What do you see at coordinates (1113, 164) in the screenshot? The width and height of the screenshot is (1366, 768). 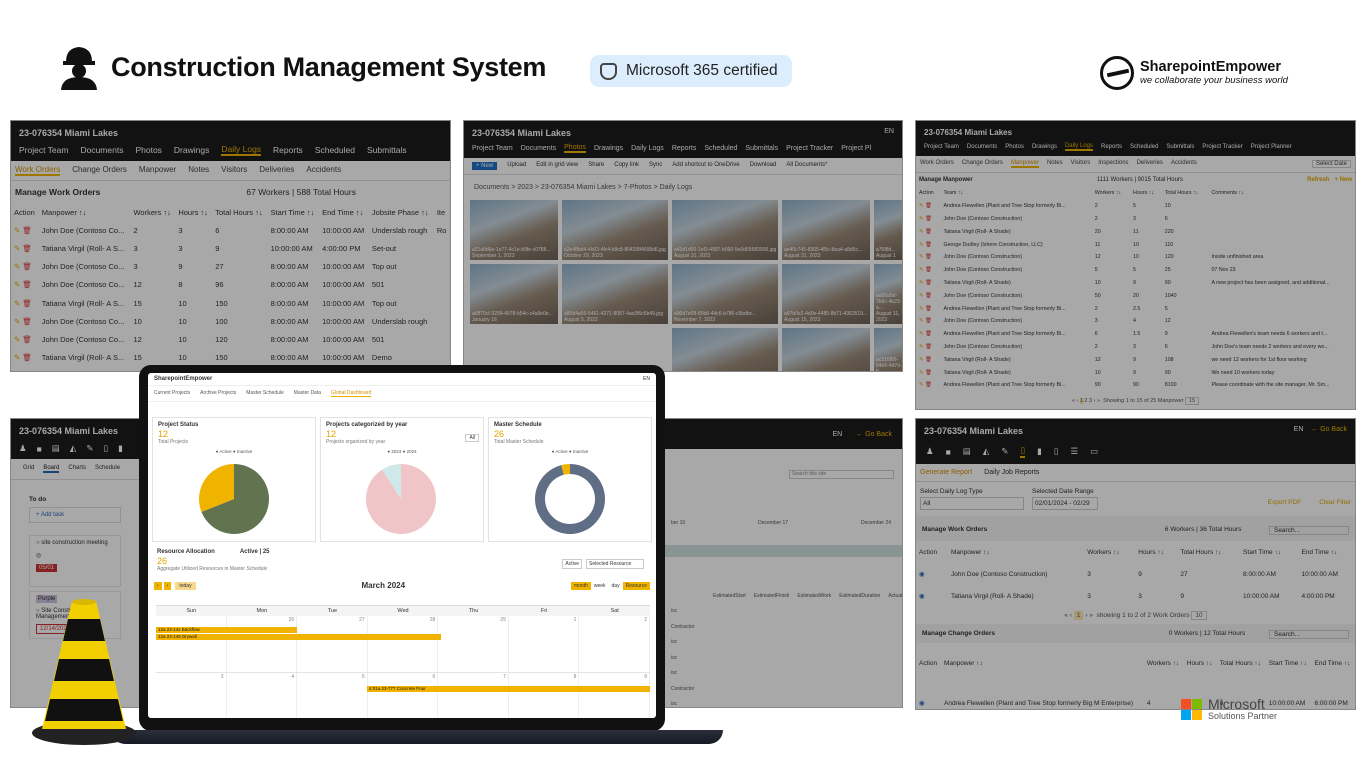 I see `tab-5: Inspections` at bounding box center [1113, 164].